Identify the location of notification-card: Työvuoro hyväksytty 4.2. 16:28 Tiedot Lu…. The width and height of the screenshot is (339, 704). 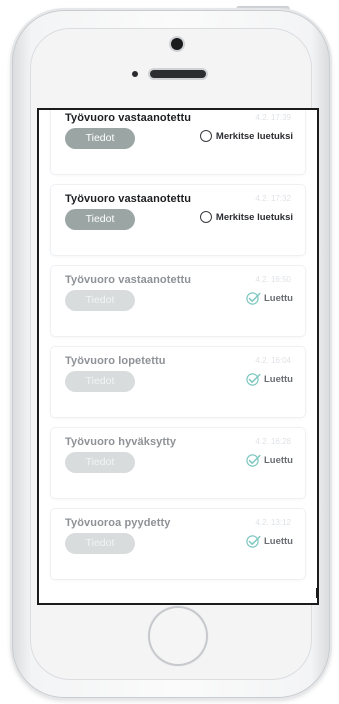
(178, 463).